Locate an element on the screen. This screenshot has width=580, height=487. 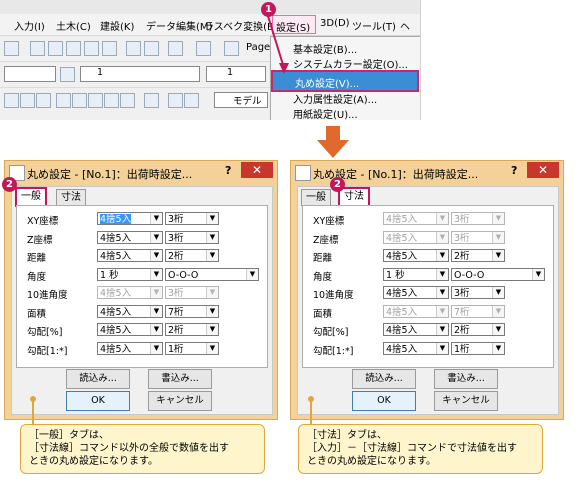
menu-3d: 3D(D) is located at coordinates (335, 23).